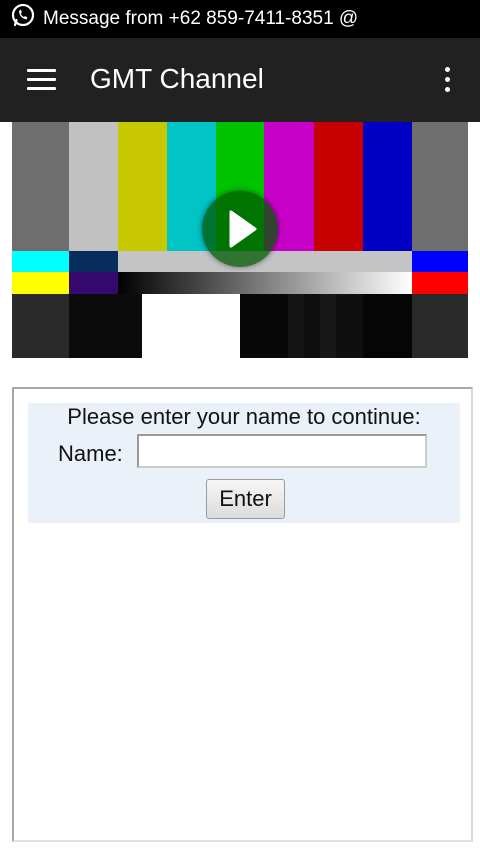 This screenshot has width=480, height=854. I want to click on pluge-dark-gray-right, so click(440, 326).